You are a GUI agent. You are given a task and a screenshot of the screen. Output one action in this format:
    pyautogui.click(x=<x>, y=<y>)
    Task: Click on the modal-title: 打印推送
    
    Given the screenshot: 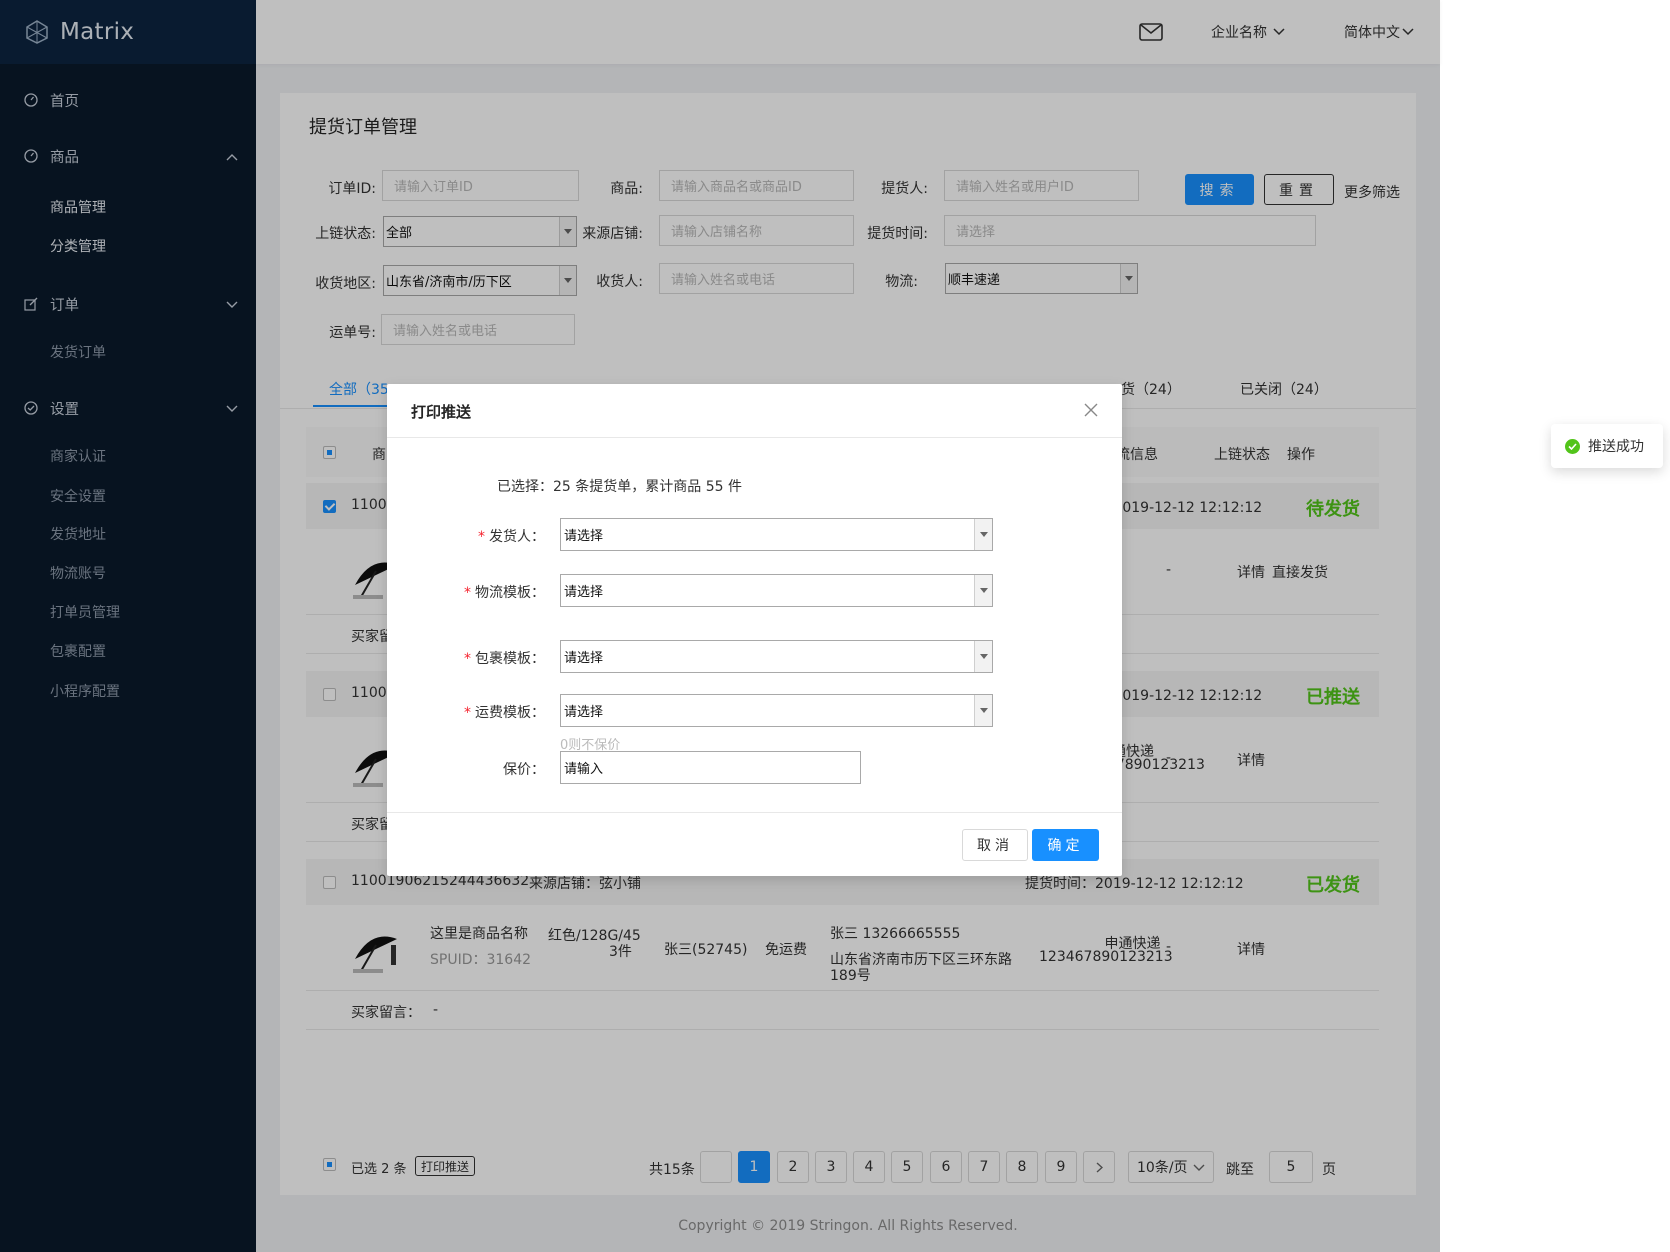 What is the action you would take?
    pyautogui.click(x=441, y=412)
    